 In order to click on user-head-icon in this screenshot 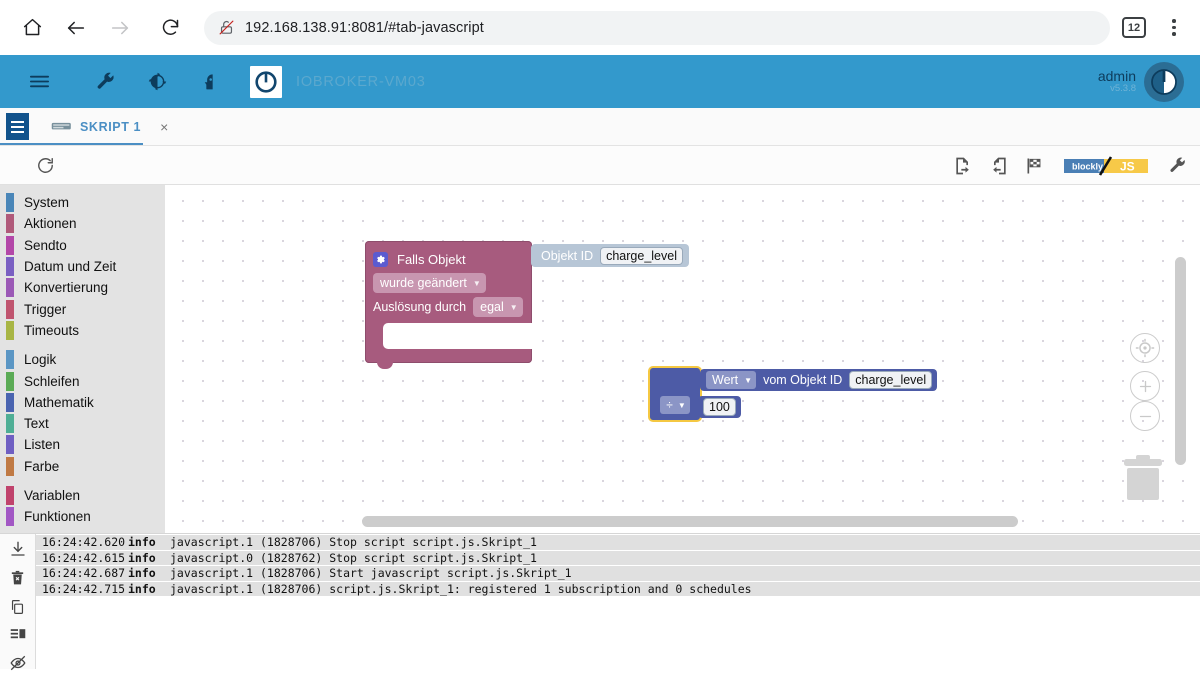, I will do `click(209, 82)`.